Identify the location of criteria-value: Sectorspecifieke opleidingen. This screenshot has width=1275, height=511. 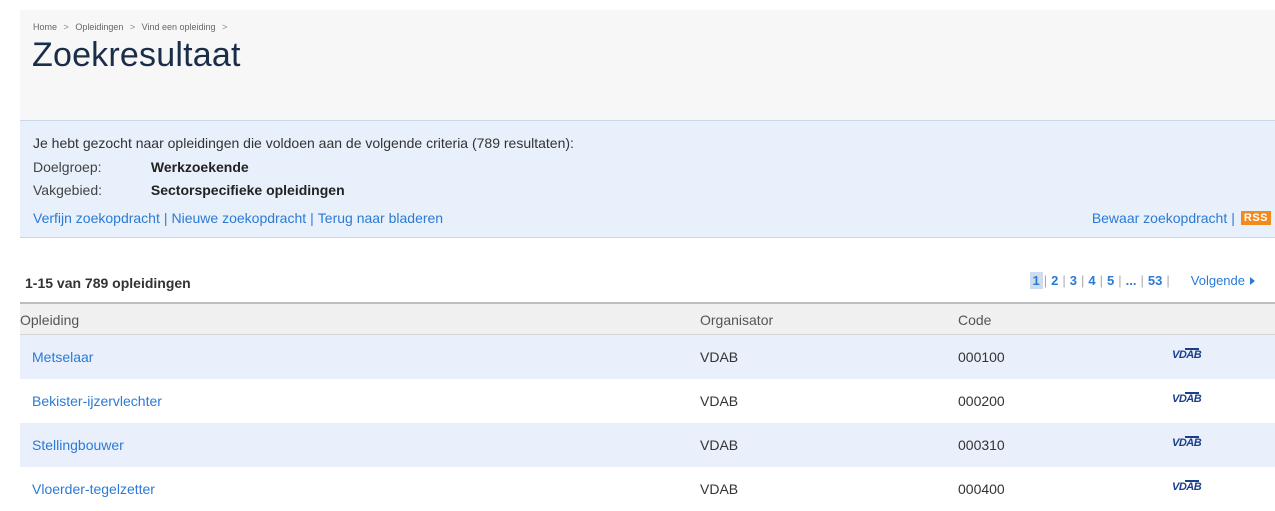
(247, 190).